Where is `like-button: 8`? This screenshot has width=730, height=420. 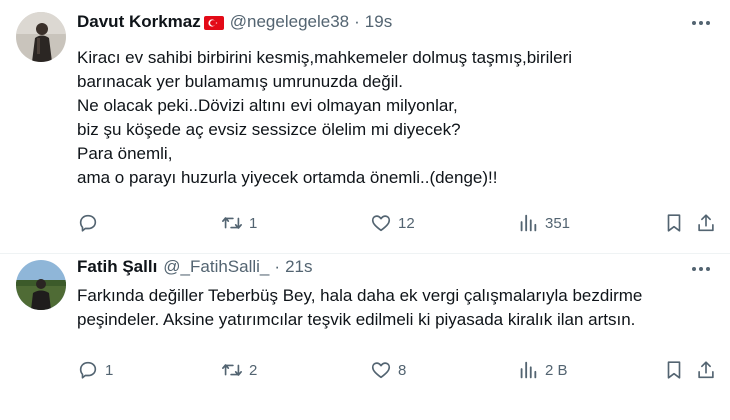 like-button: 8 is located at coordinates (388, 370).